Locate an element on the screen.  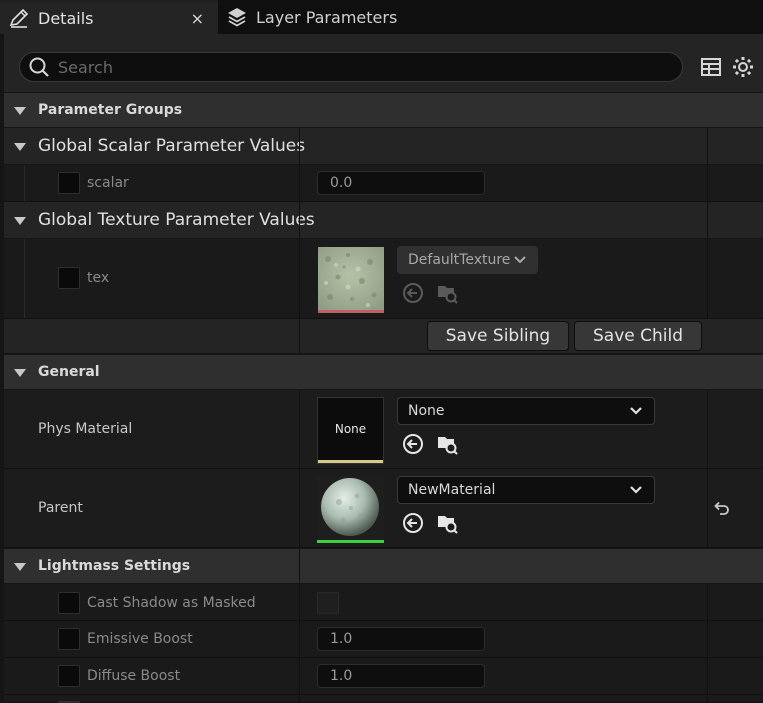
diffuse-boost-field: 1.0 is located at coordinates (401, 676).